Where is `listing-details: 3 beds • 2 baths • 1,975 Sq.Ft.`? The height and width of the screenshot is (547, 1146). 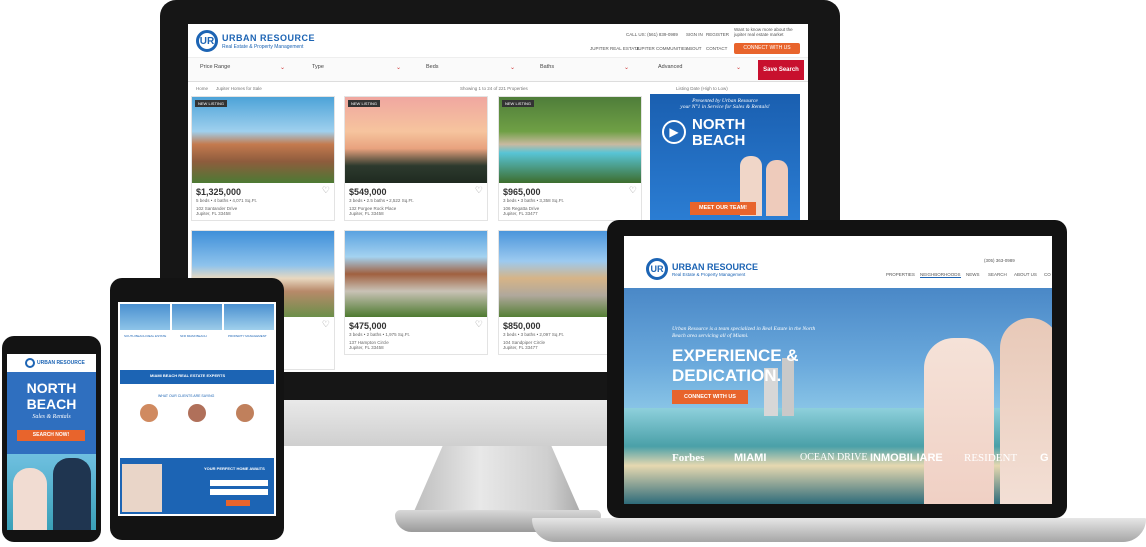 listing-details: 3 beds • 2 baths • 1,975 Sq.Ft. is located at coordinates (379, 334).